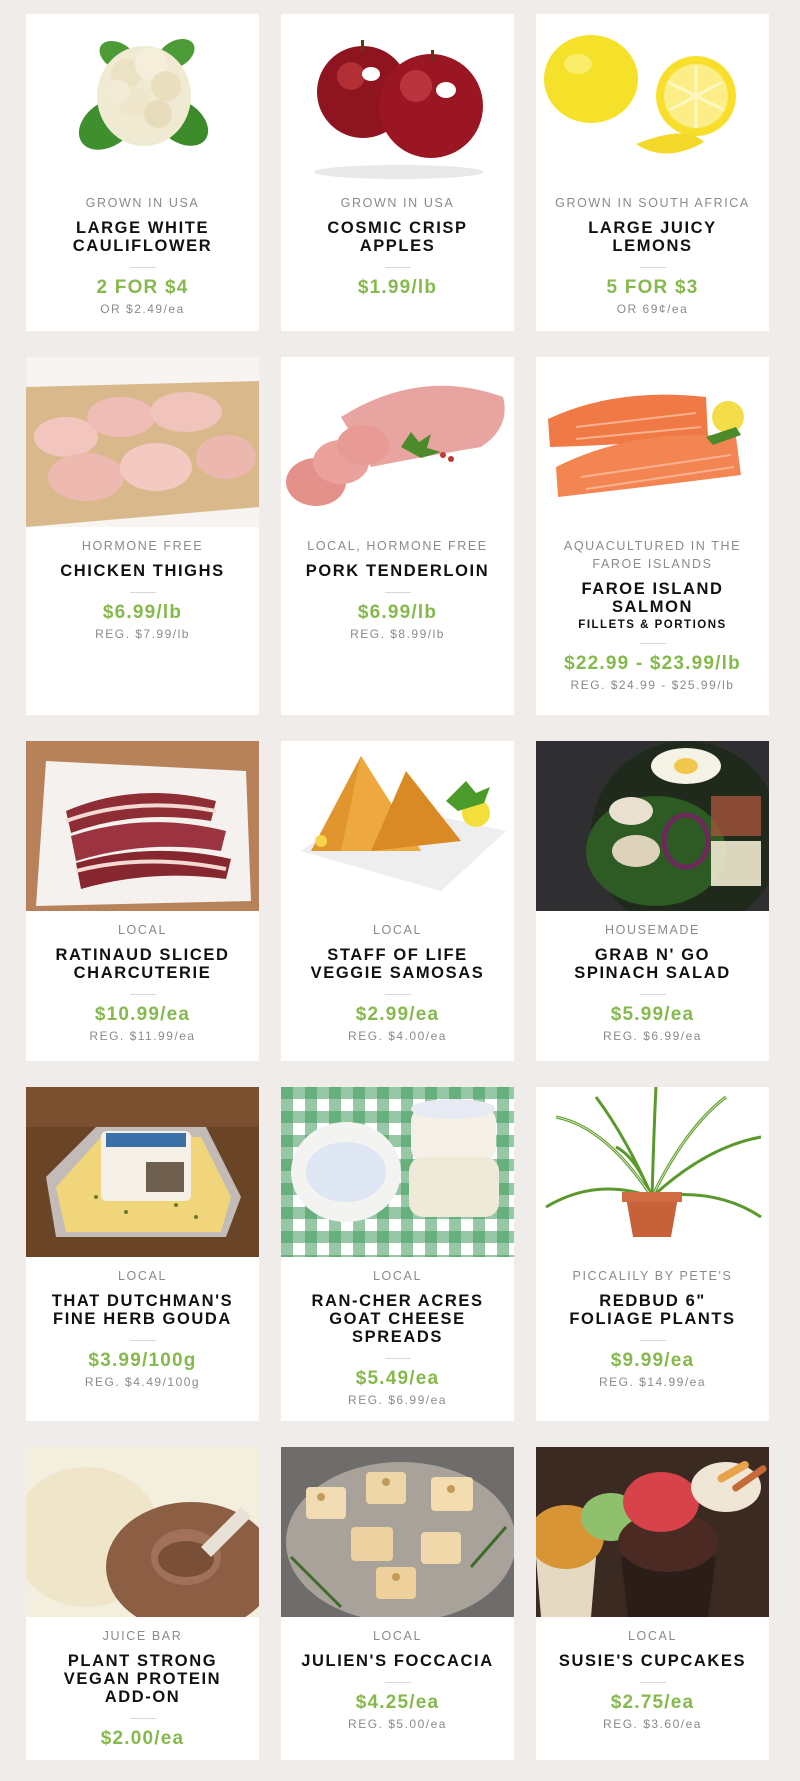 This screenshot has width=800, height=1781. What do you see at coordinates (397, 1724) in the screenshot?
I see `product-regular-price: REG. $5.00/ea` at bounding box center [397, 1724].